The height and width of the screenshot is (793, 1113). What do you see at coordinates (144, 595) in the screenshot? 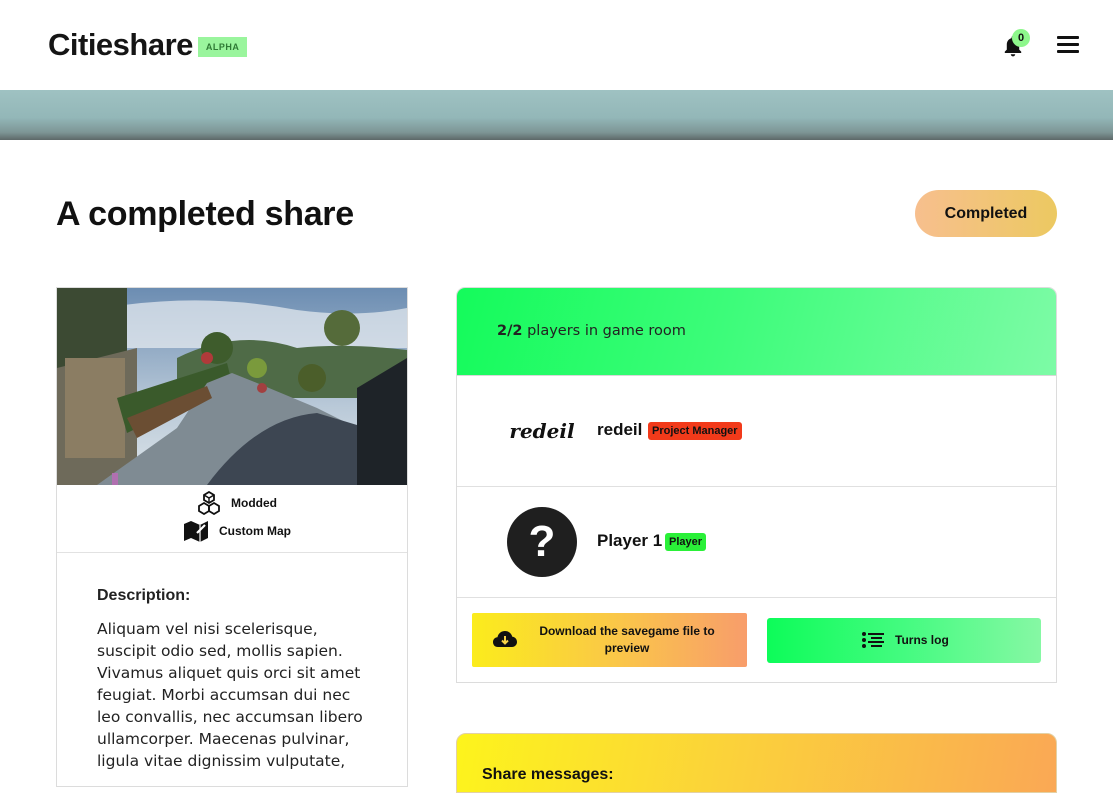
I see `description-label: Description:` at bounding box center [144, 595].